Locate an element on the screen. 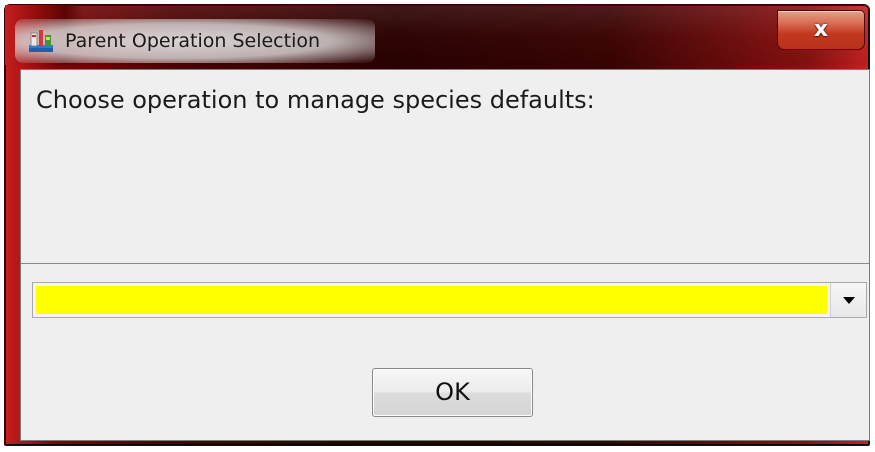 This screenshot has height=452, width=875. close-icon: x is located at coordinates (821, 29).